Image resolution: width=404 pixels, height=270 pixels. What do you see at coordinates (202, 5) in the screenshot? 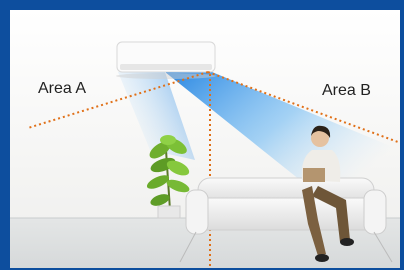
I see `frame-top` at bounding box center [202, 5].